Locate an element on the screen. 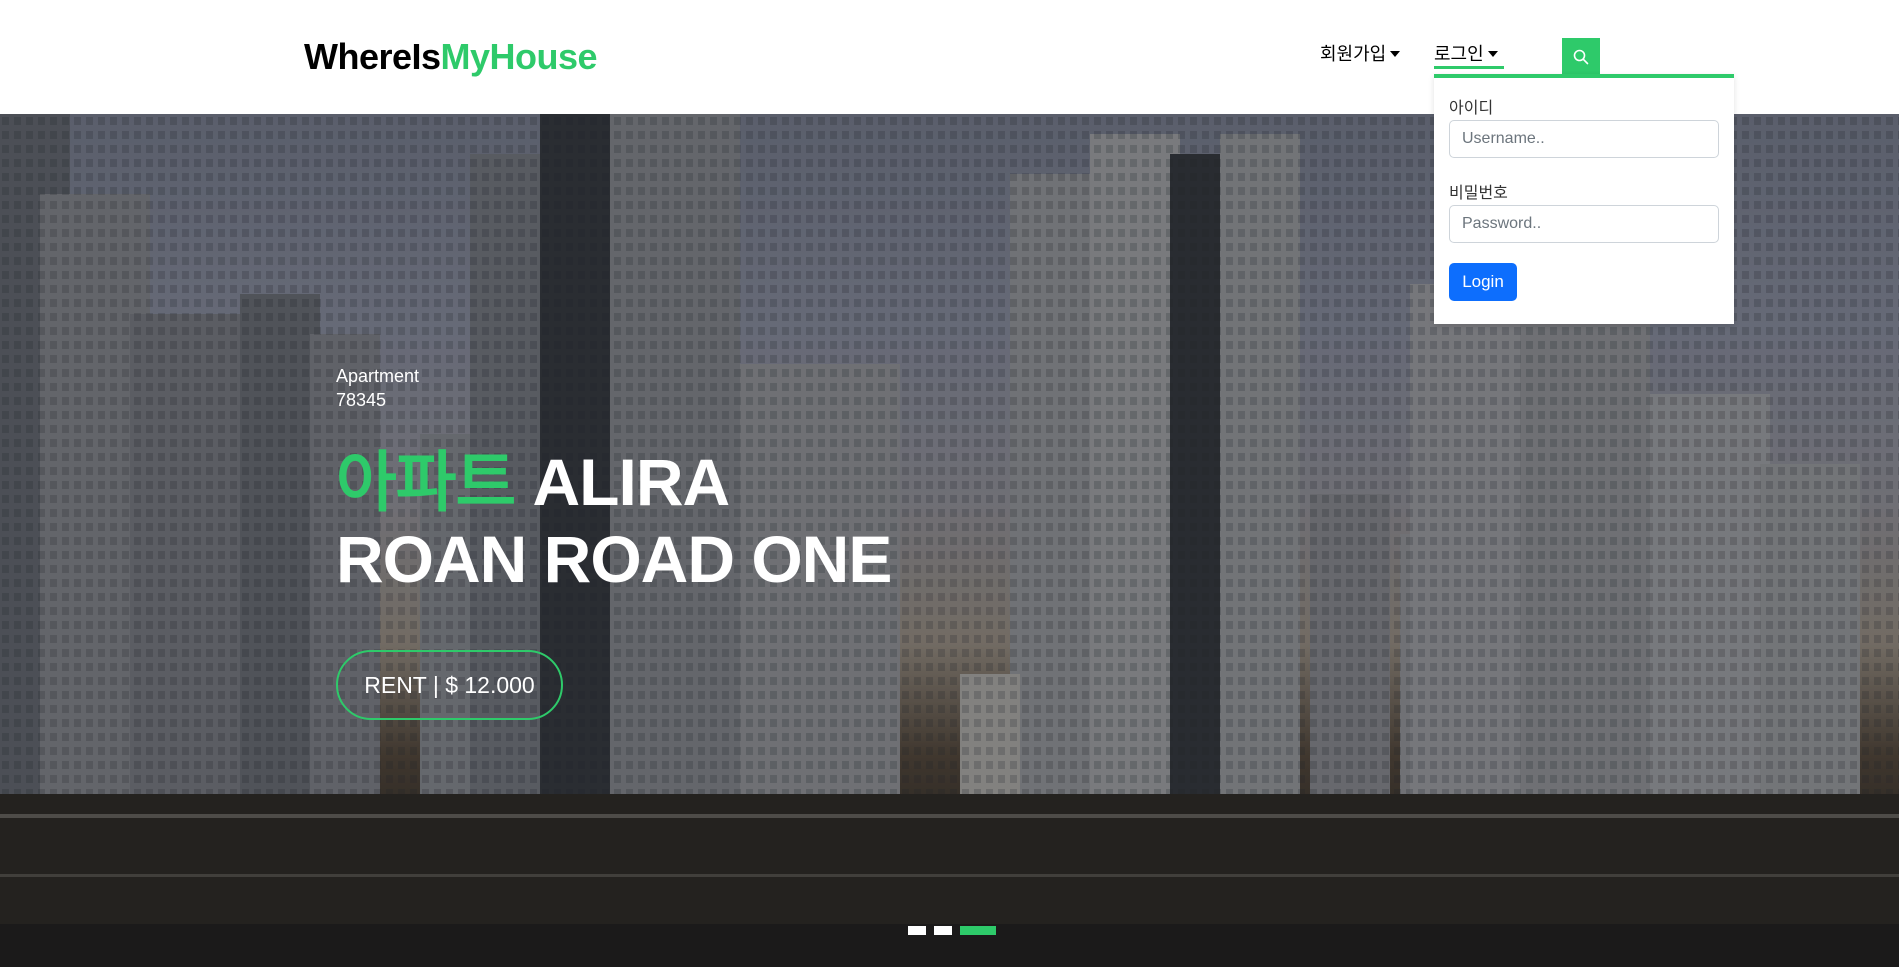 Image resolution: width=1899 pixels, height=967 pixels. nav-login-label: 로그인 is located at coordinates (1459, 54).